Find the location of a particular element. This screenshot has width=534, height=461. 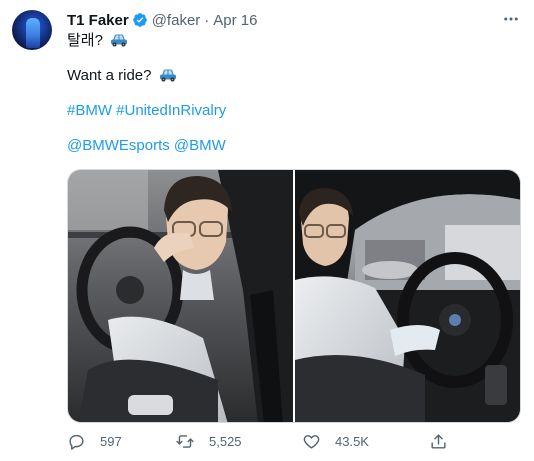

retweet-count: 5,525 is located at coordinates (225, 441).